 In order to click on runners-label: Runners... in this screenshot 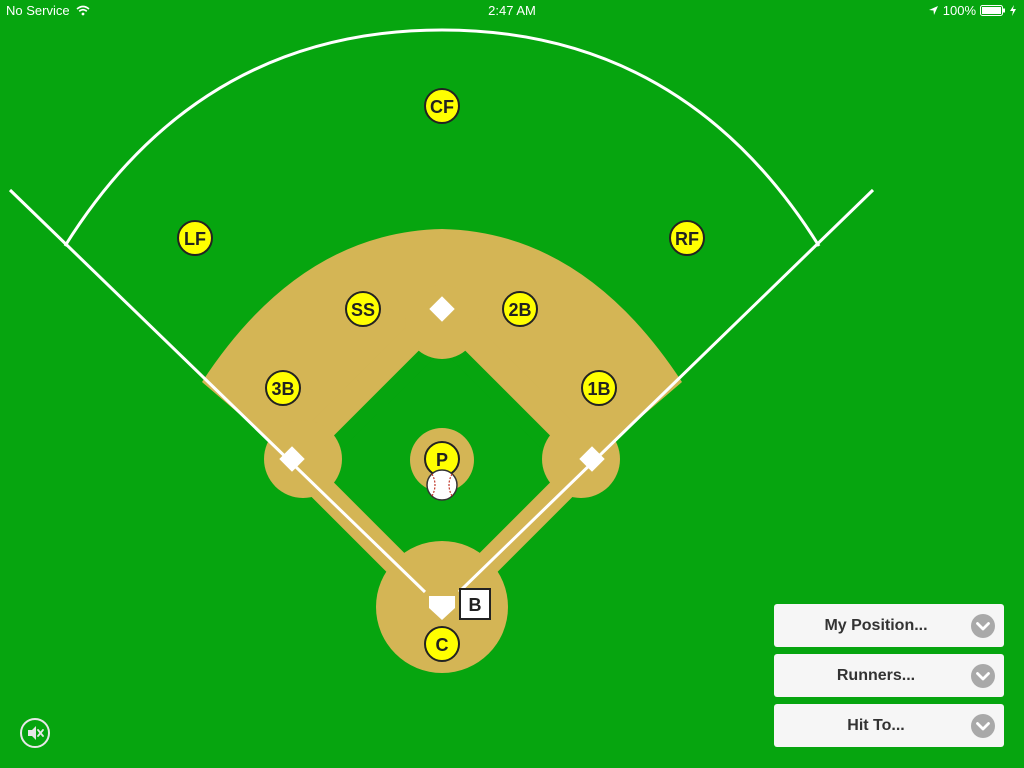, I will do `click(876, 675)`.